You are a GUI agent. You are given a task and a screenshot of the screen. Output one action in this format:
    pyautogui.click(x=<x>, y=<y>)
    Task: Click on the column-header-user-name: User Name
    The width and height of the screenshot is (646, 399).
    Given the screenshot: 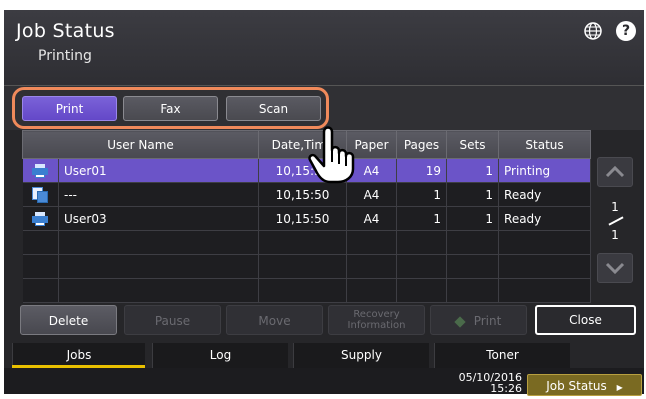 What is the action you would take?
    pyautogui.click(x=140, y=144)
    